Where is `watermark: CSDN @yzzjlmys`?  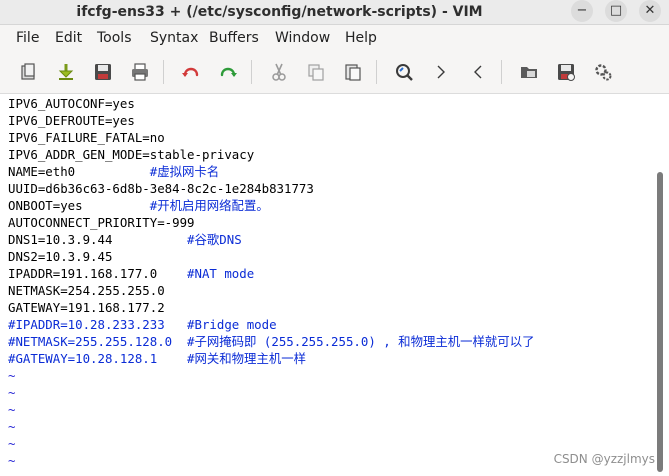 watermark: CSDN @yzzjlmys is located at coordinates (604, 459).